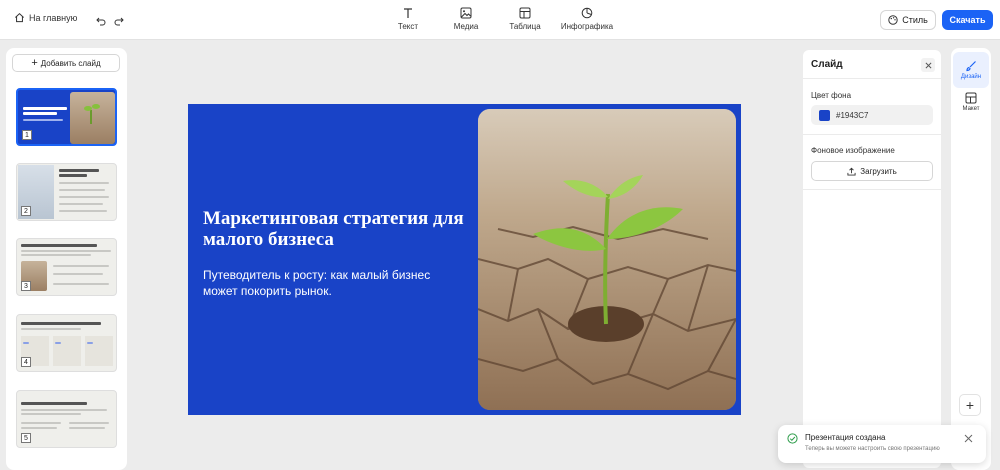  Describe the element at coordinates (971, 66) in the screenshot. I see `brush-icon` at that location.